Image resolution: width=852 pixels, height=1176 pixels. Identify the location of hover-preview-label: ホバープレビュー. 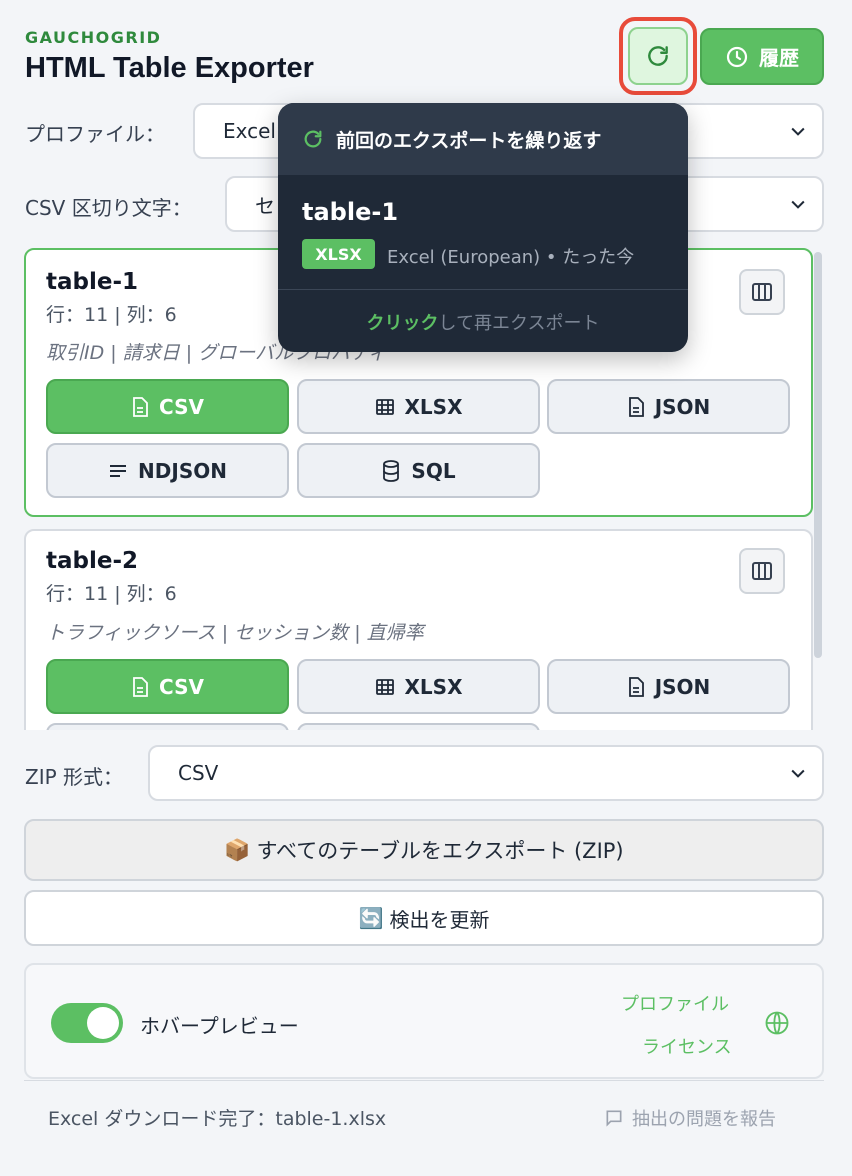
(219, 1026).